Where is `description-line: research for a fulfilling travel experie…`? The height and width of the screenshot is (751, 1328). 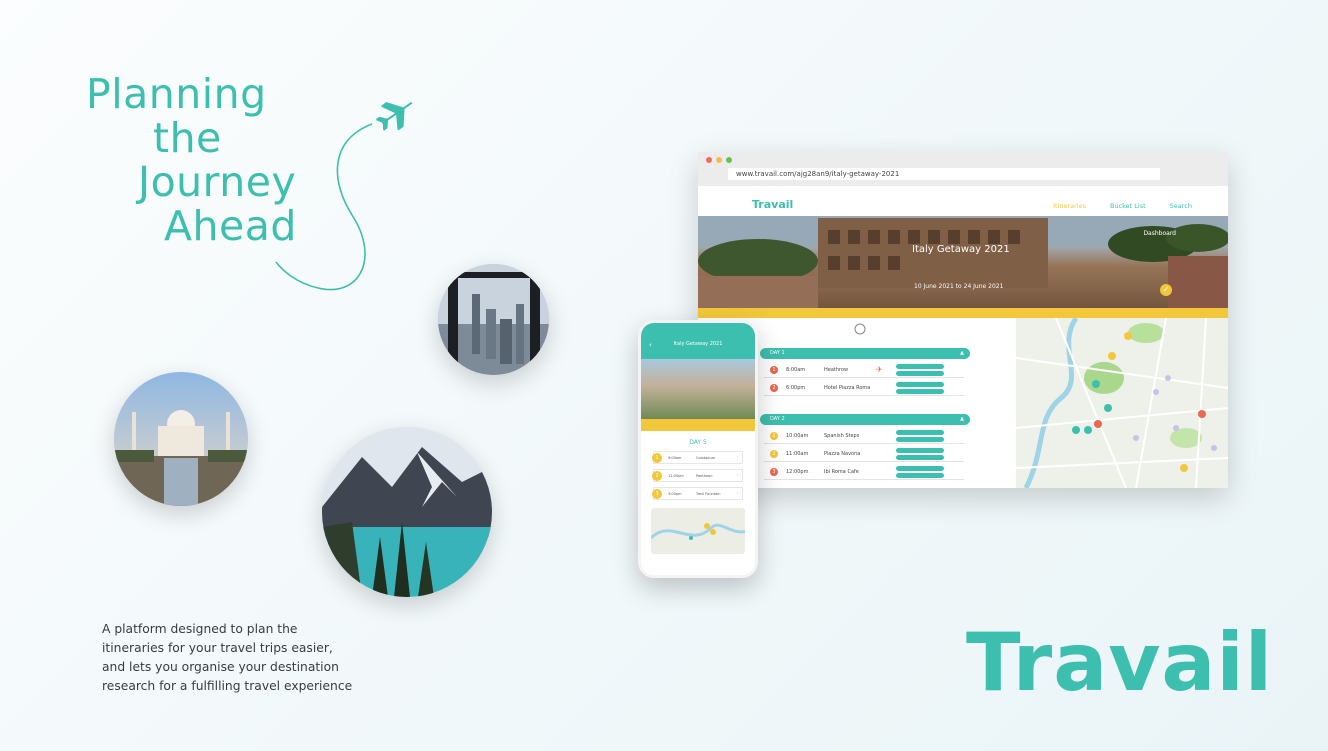 description-line: research for a fulfilling travel experie… is located at coordinates (227, 686).